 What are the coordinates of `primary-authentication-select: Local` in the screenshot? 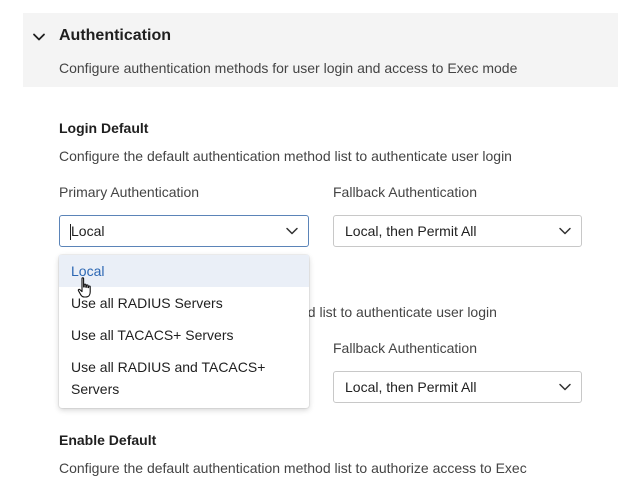 It's located at (184, 231).